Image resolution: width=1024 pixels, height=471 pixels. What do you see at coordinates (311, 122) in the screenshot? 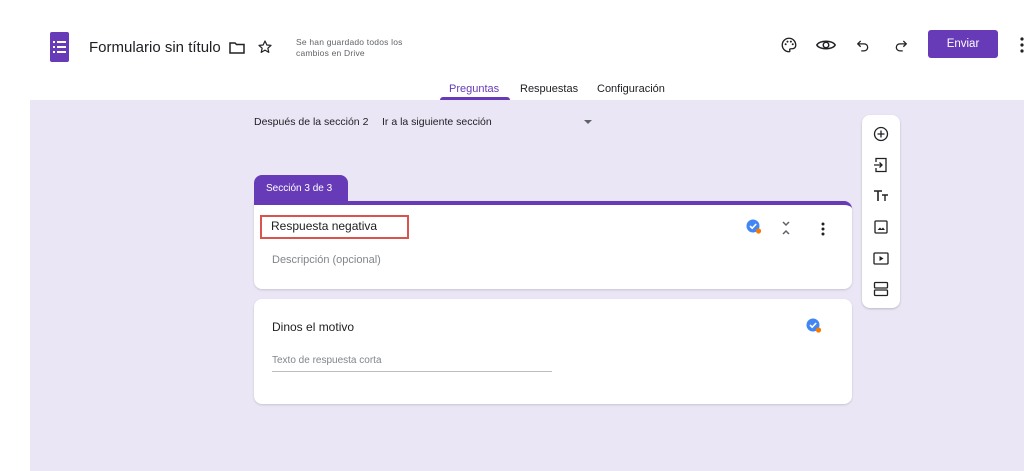
I see `after-section-label: Después de la sección 2` at bounding box center [311, 122].